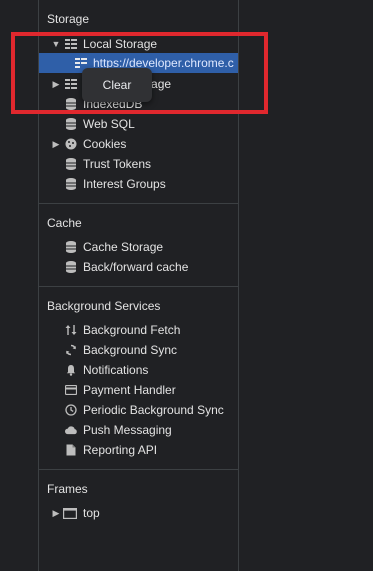 Image resolution: width=373 pixels, height=571 pixels. Describe the element at coordinates (124, 184) in the screenshot. I see `interest-groups-label: Interest Groups` at that location.